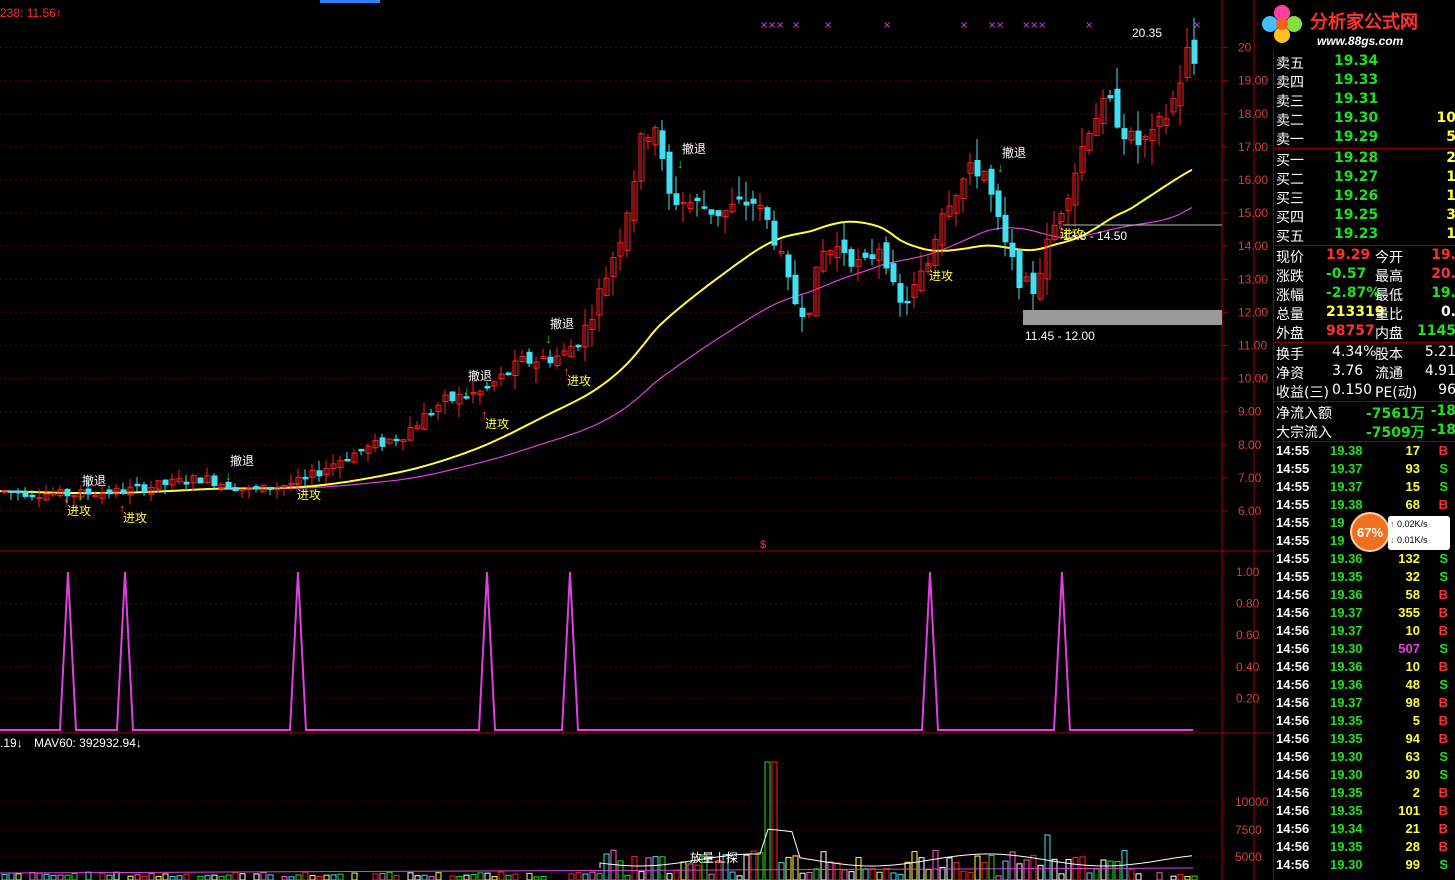 The height and width of the screenshot is (880, 1455). Describe the element at coordinates (1000, 167) in the screenshot. I see `retreat-arrow-icon: ↓` at that location.